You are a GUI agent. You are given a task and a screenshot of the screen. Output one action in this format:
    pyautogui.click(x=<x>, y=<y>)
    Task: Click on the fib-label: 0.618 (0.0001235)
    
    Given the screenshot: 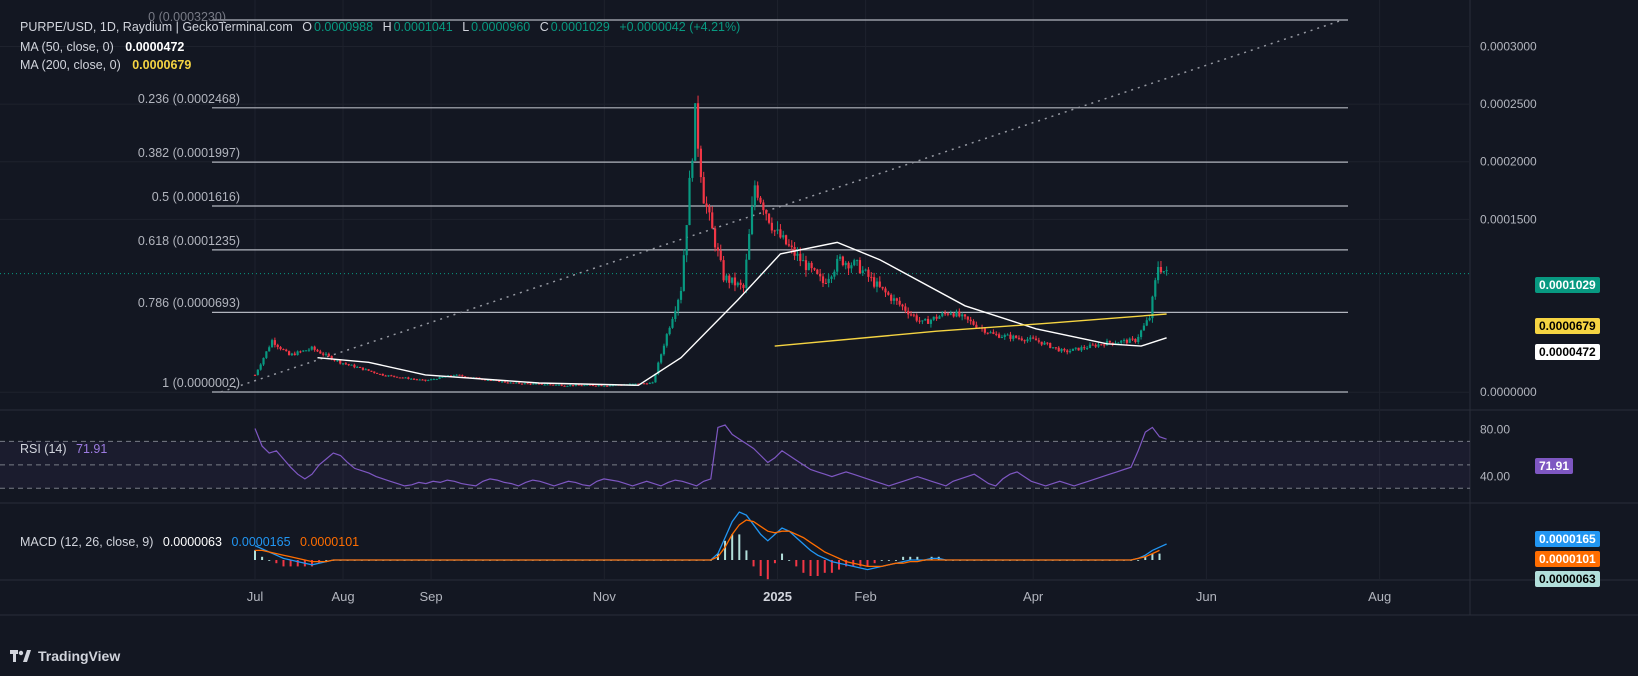 What is the action you would take?
    pyautogui.click(x=188, y=240)
    